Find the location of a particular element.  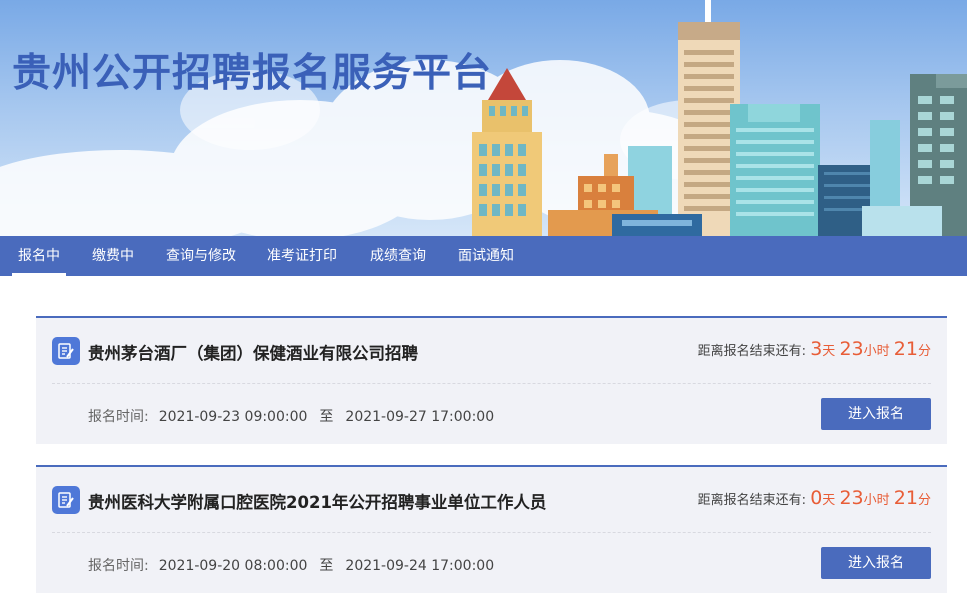

period-end: 2021-09-27 17:00:00 is located at coordinates (420, 417).